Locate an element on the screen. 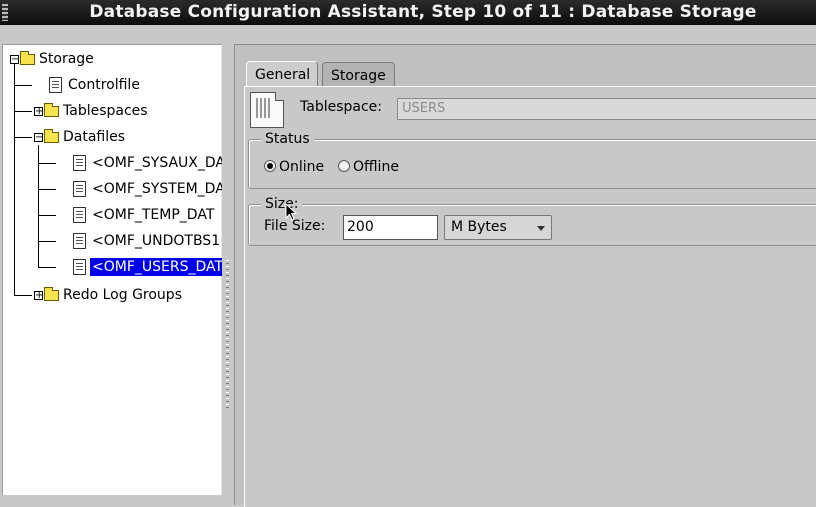 The height and width of the screenshot is (507, 816). radio-checked-icon is located at coordinates (270, 166).